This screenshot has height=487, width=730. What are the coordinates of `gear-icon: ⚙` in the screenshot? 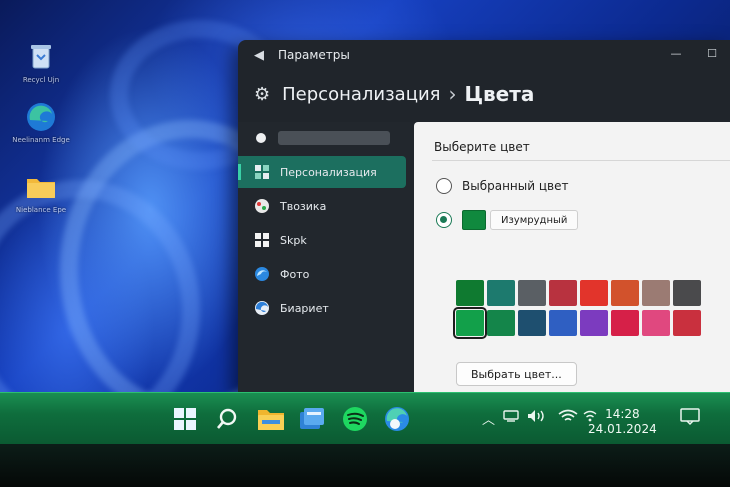 It's located at (262, 94).